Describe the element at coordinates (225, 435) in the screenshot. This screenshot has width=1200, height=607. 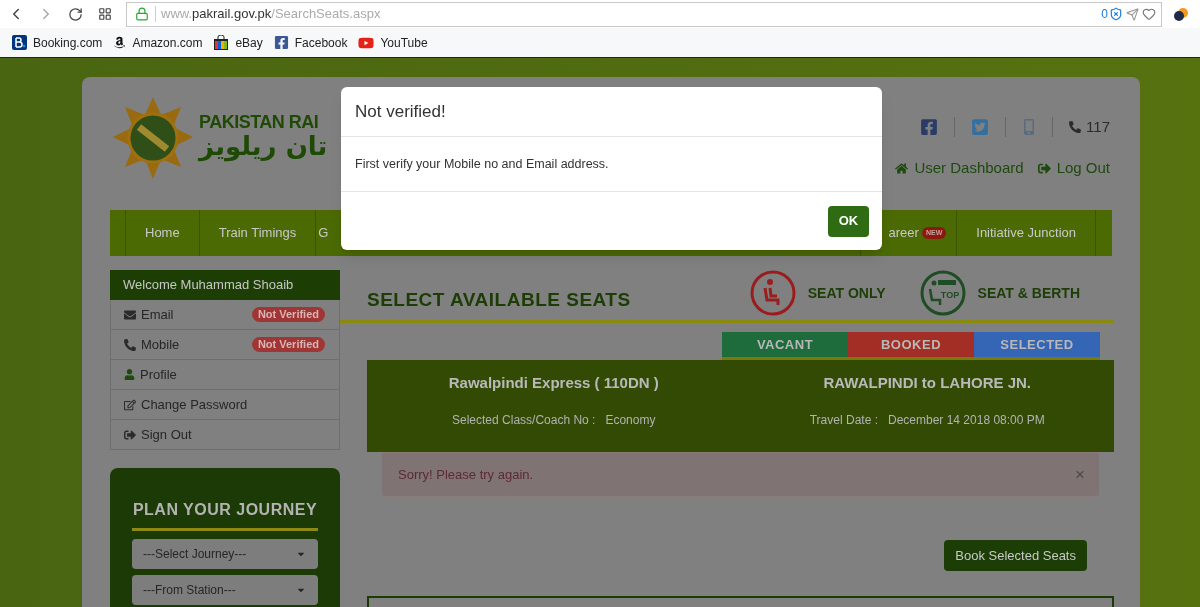
I see `sidebar-item: Sign Out` at that location.